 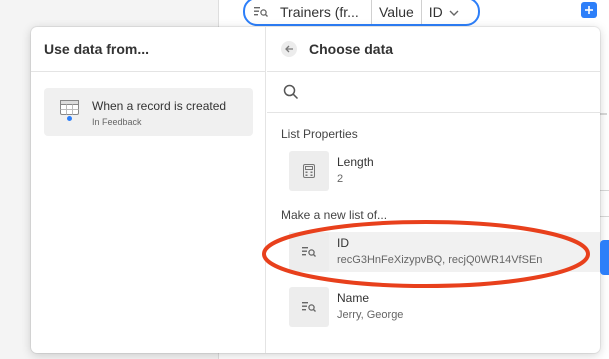 I want to click on search-input, so click(x=447, y=92).